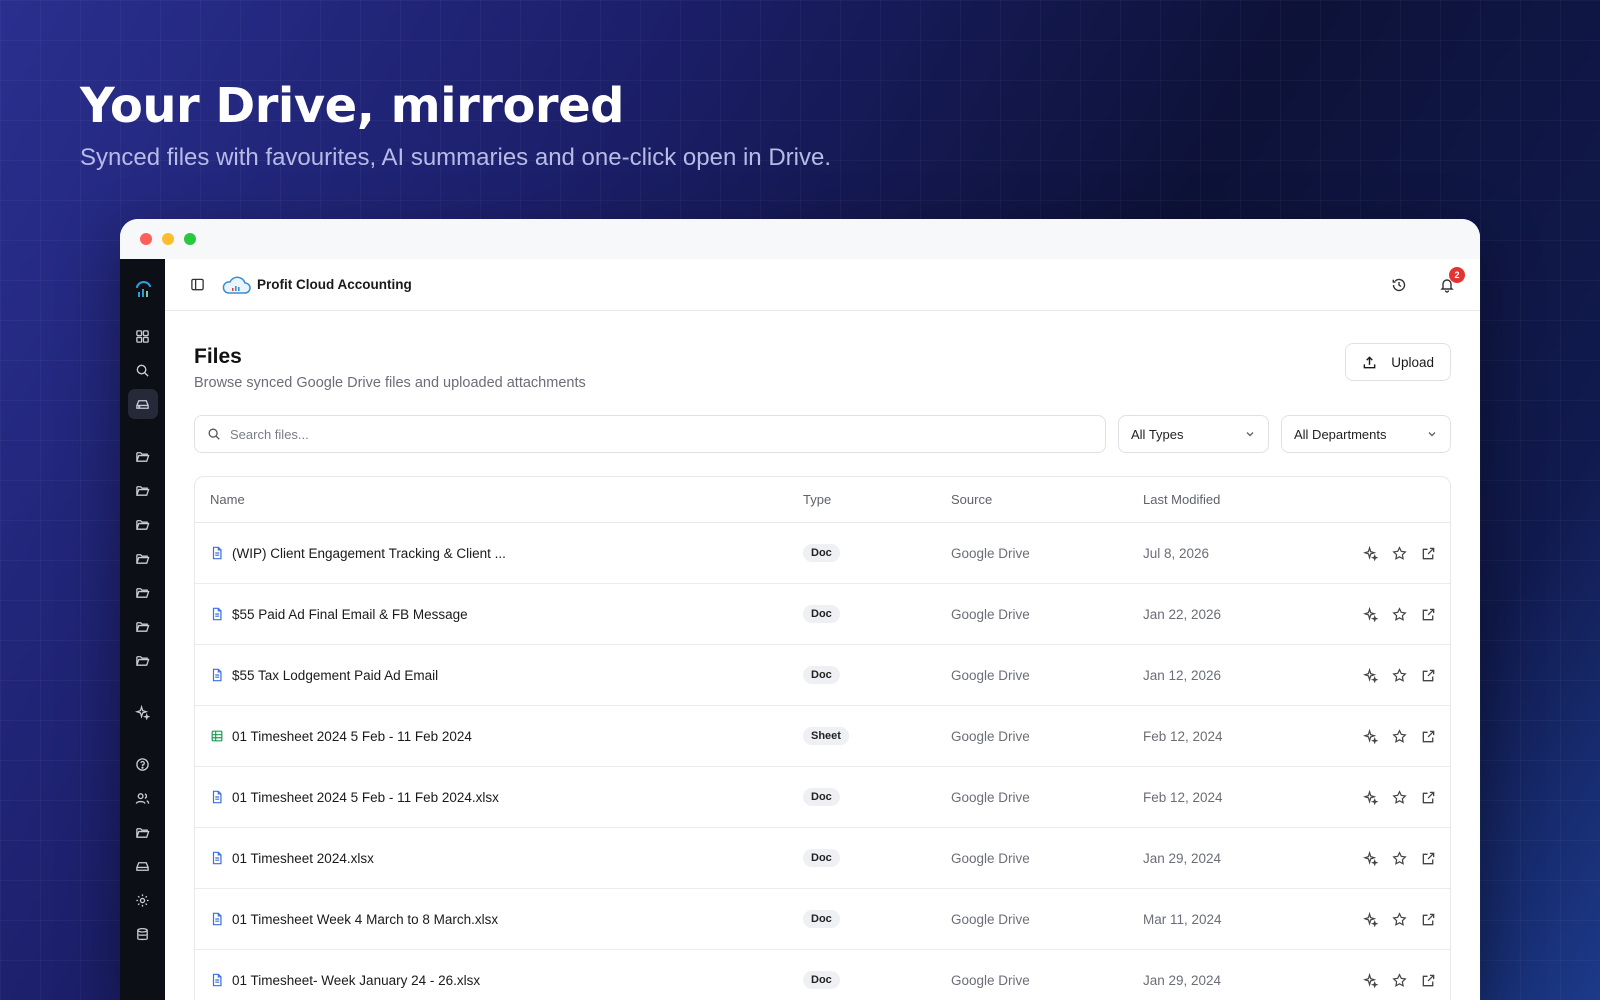 Image resolution: width=1600 pixels, height=1000 pixels. Describe the element at coordinates (146, 239) in the screenshot. I see `window-close-button` at that location.